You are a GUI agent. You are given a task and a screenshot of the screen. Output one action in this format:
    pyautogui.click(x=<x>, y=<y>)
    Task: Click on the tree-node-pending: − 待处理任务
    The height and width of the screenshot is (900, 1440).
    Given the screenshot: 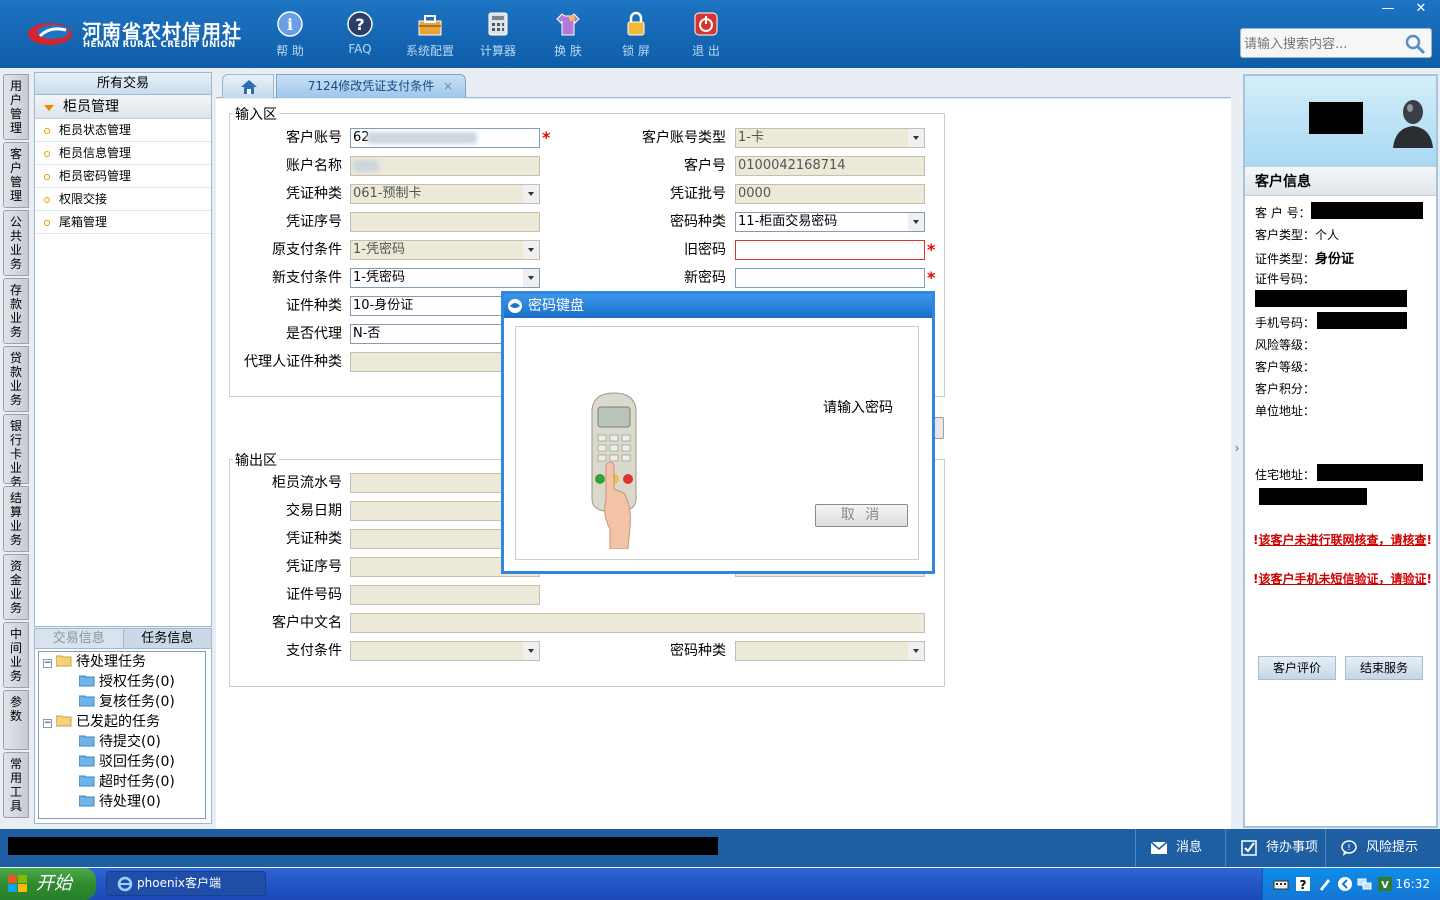 What is the action you would take?
    pyautogui.click(x=94, y=662)
    